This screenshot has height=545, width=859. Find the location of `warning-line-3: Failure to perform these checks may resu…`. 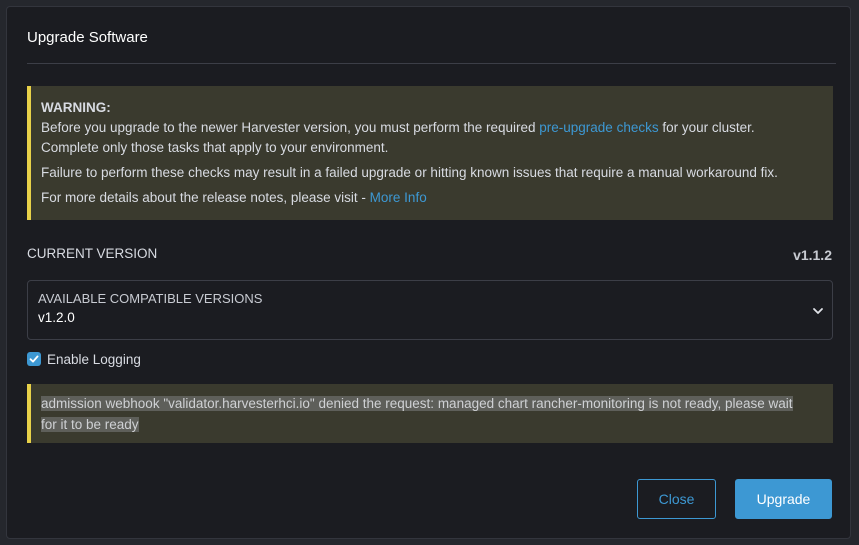

warning-line-3: Failure to perform these checks may resu… is located at coordinates (409, 172).